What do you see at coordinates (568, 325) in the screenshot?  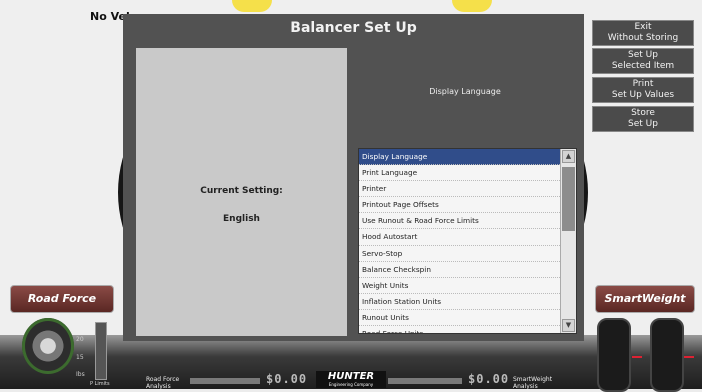 I see `triangle-down-icon: ▼` at bounding box center [568, 325].